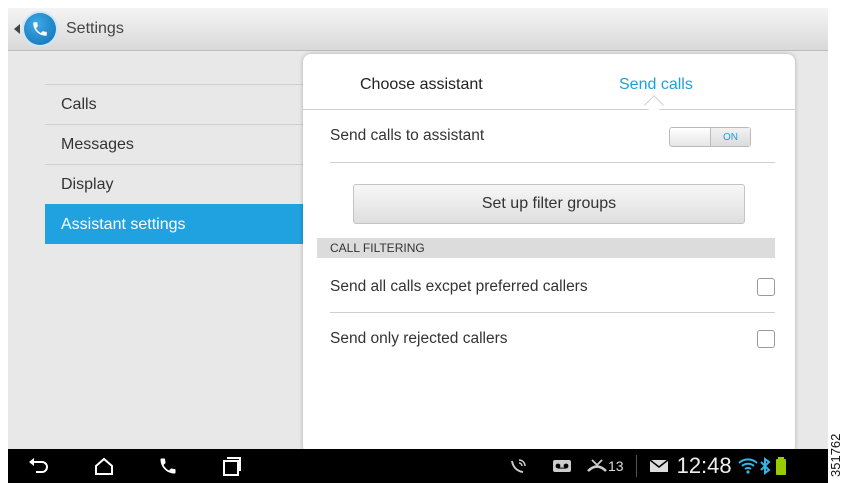 The height and width of the screenshot is (483, 841). I want to click on battery-icon, so click(780, 466).